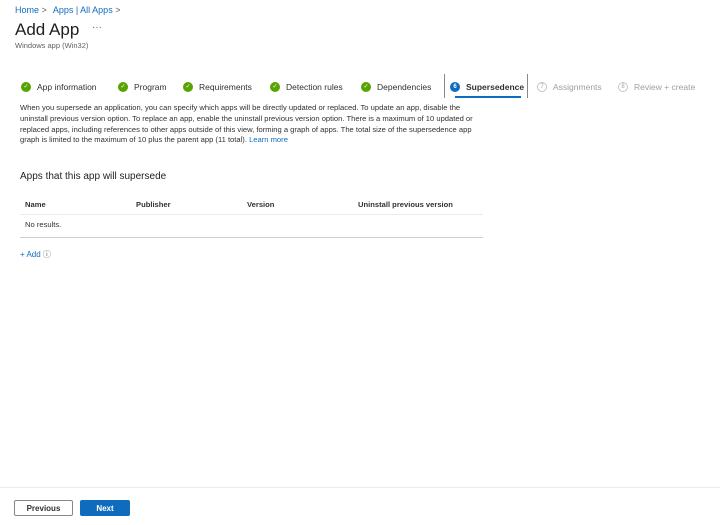 This screenshot has height=525, width=720. What do you see at coordinates (495, 86) in the screenshot?
I see `step-label: Supersedence` at bounding box center [495, 86].